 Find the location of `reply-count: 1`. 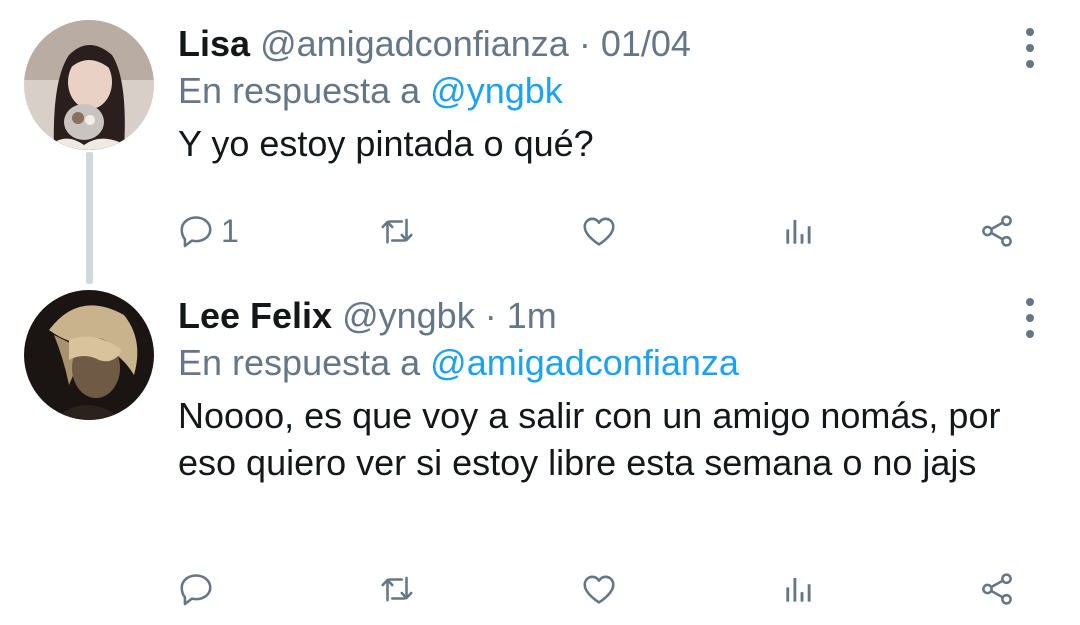

reply-count: 1 is located at coordinates (230, 230).